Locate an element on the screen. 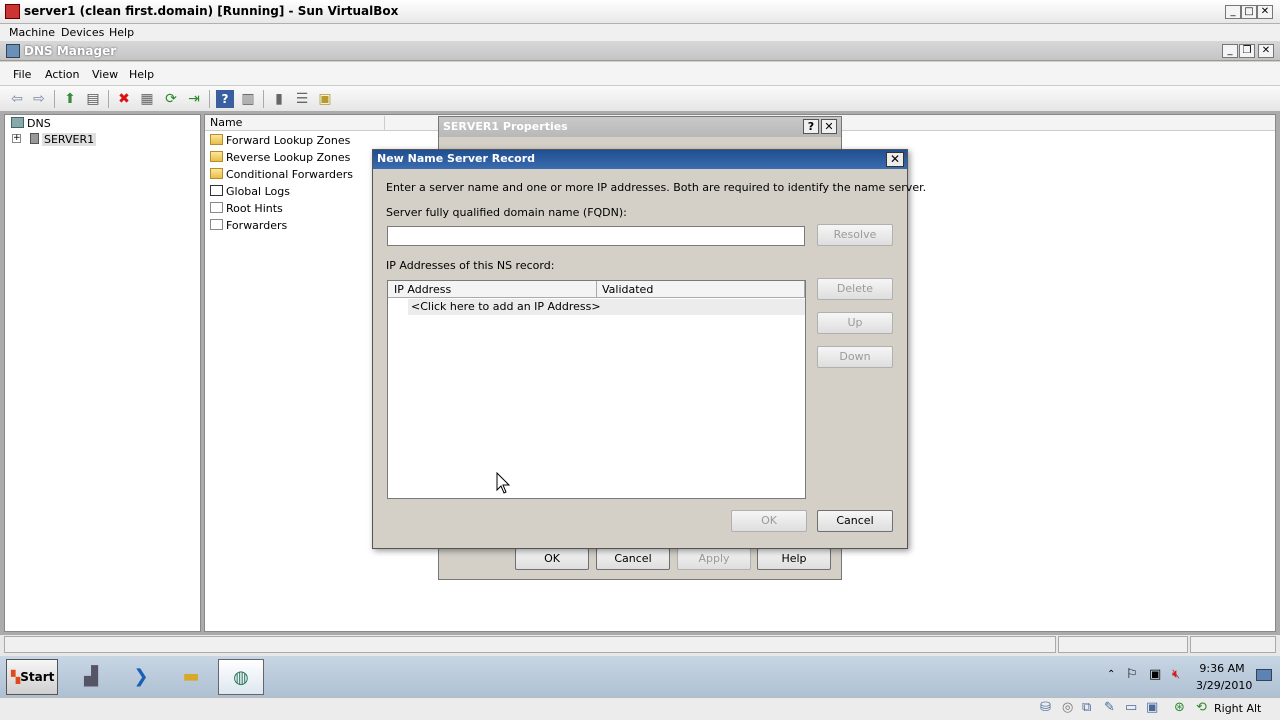 Image resolution: width=1280 pixels, height=720 pixels. up-folder-icon: ⬆ is located at coordinates (70, 99).